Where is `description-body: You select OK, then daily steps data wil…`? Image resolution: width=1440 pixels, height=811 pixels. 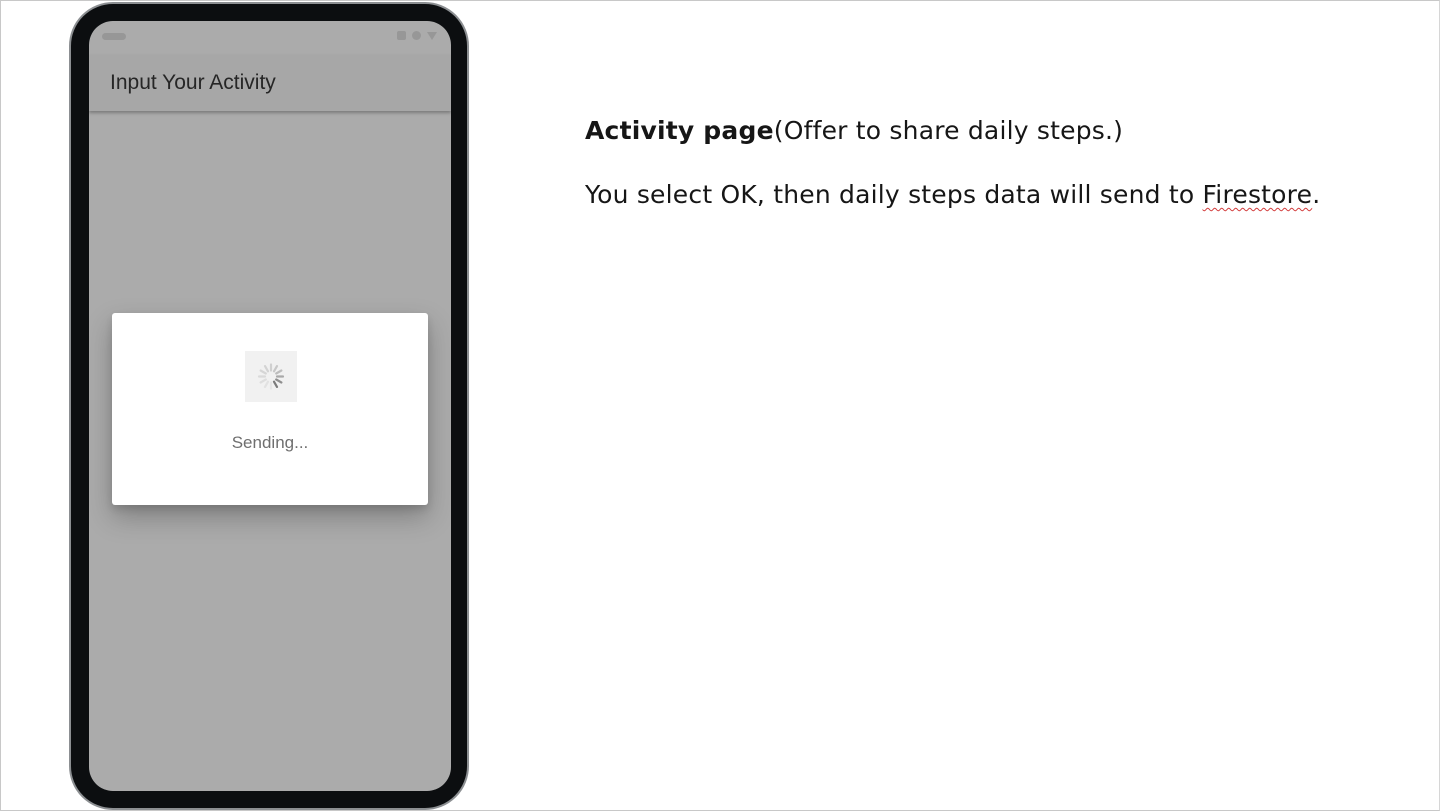
description-body: You select OK, then daily steps data wil… is located at coordinates (952, 195).